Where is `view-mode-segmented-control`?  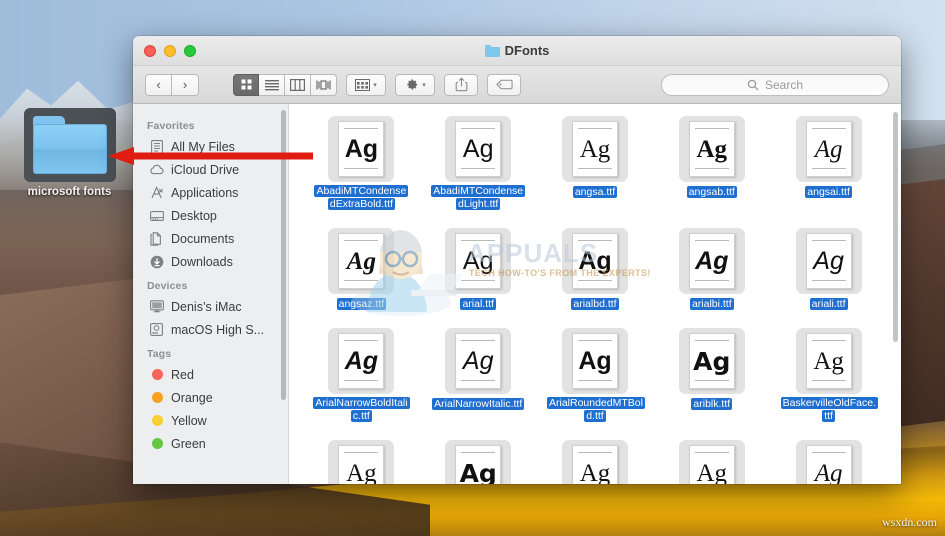
view-mode-segmented-control is located at coordinates (285, 84).